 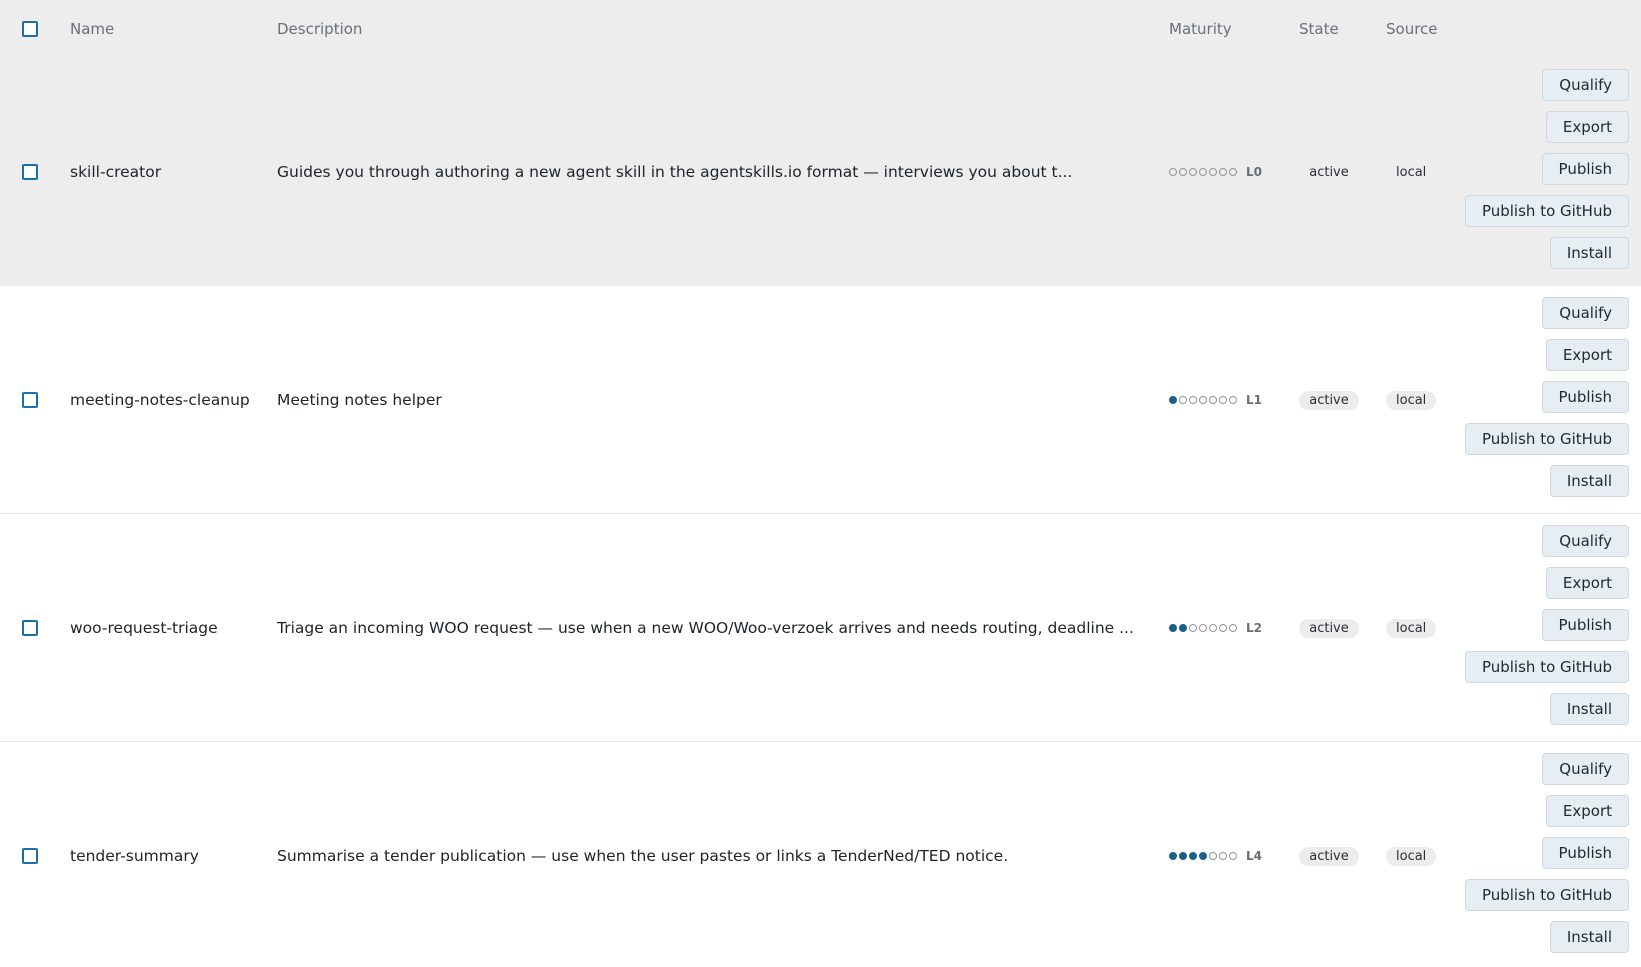 What do you see at coordinates (1412, 29) in the screenshot?
I see `column-header-source: Source` at bounding box center [1412, 29].